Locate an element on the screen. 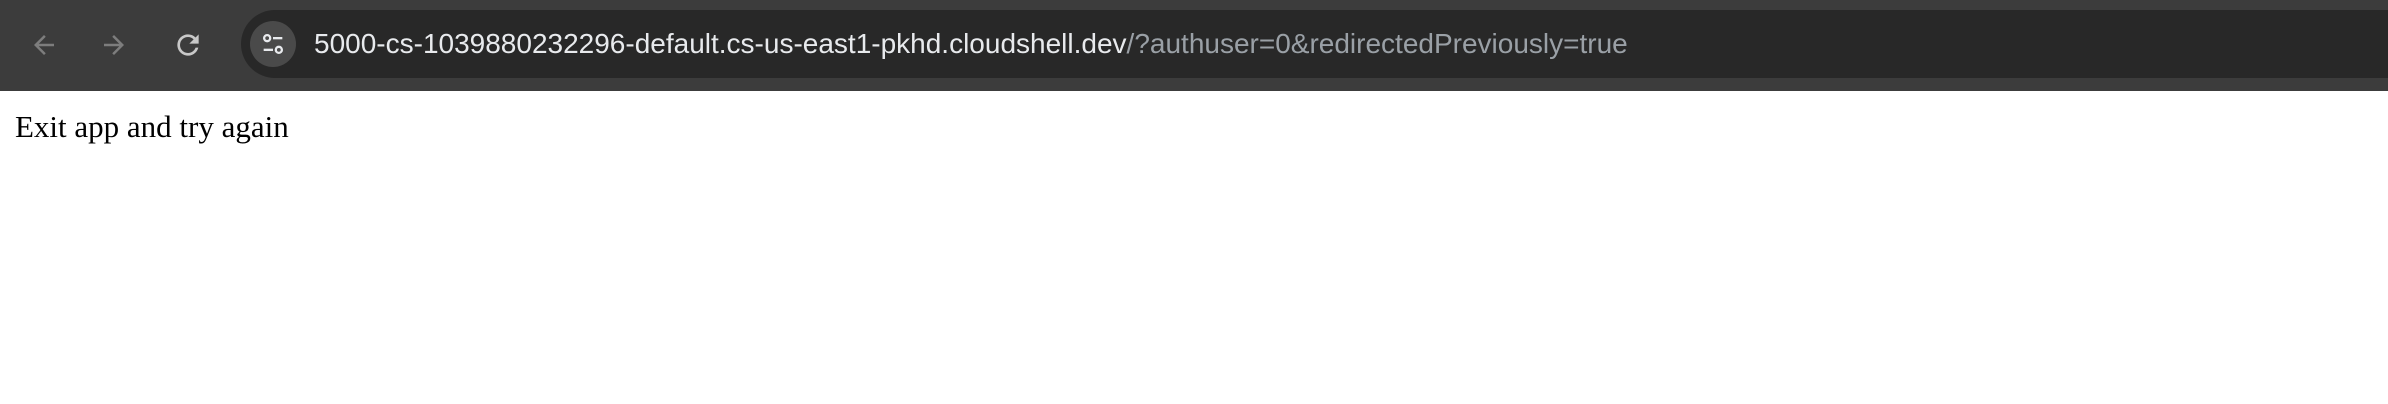 The image size is (2388, 404). arrow-right-icon is located at coordinates (114, 45).